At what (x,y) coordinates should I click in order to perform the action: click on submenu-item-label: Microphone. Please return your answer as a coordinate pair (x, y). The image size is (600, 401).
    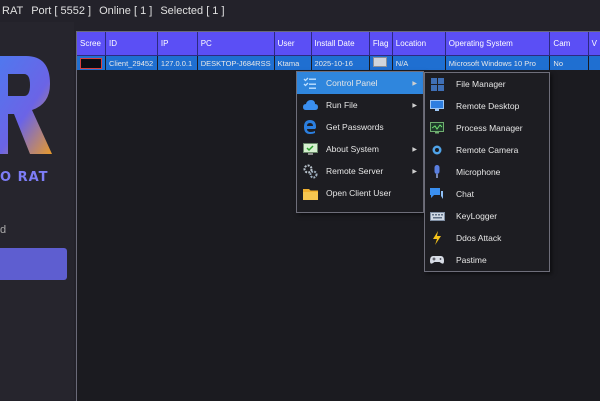
    Looking at the image, I should click on (478, 172).